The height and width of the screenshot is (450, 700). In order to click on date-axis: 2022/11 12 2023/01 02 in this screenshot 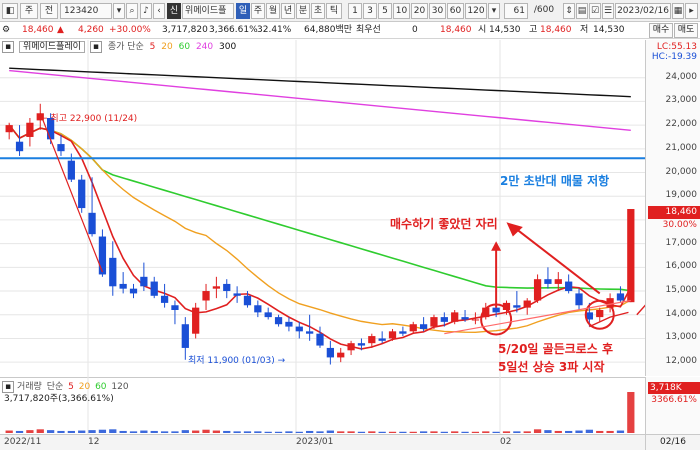, I will do `click(322, 442)`.